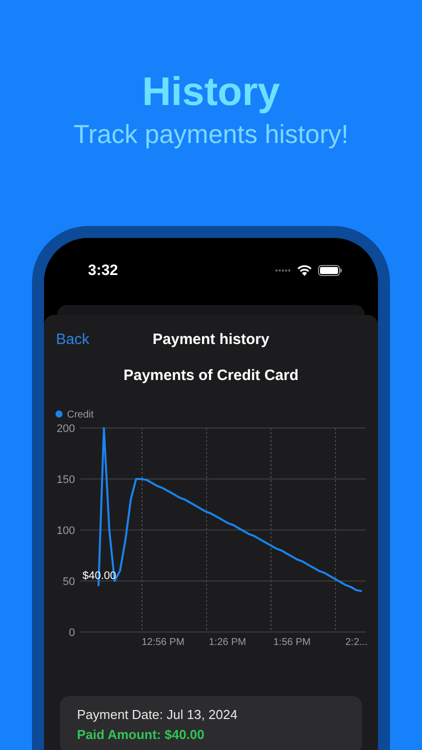 Image resolution: width=422 pixels, height=750 pixels. What do you see at coordinates (68, 582) in the screenshot?
I see `y-tick-label: 50` at bounding box center [68, 582].